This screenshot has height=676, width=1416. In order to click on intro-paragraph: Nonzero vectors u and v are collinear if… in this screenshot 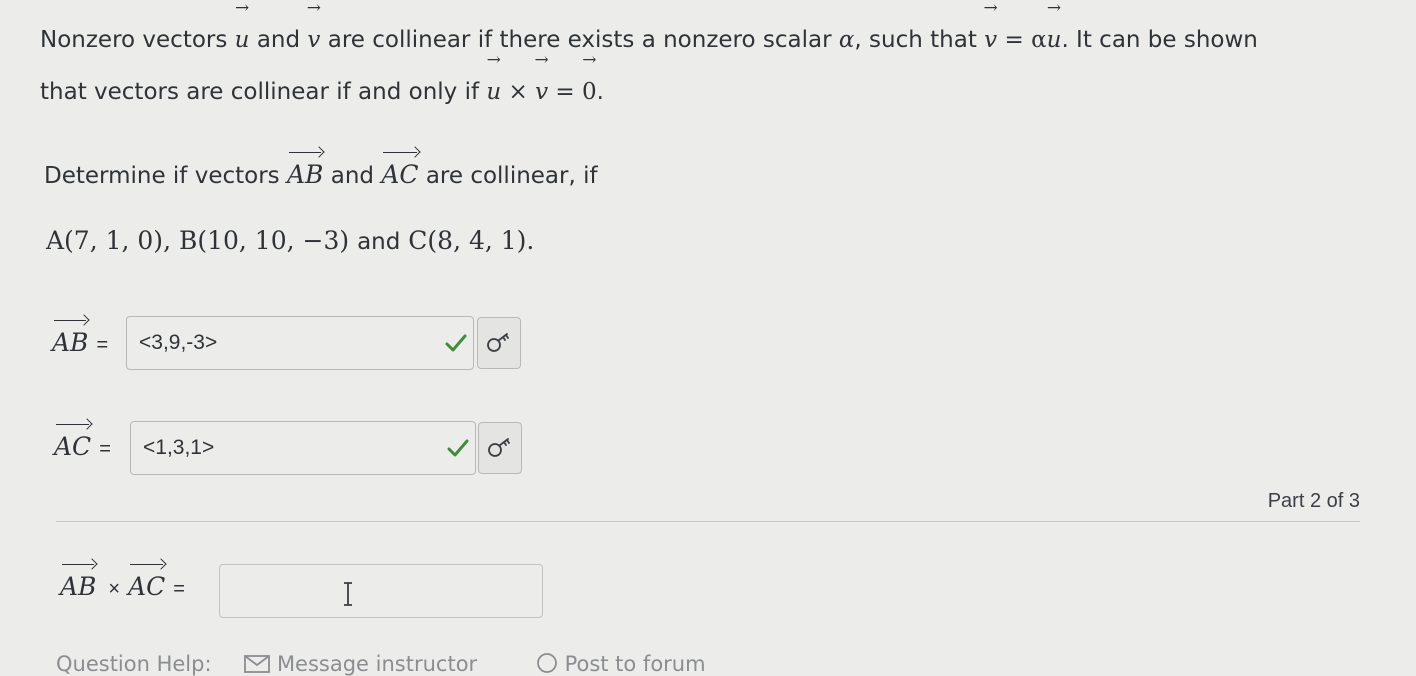, I will do `click(710, 66)`.